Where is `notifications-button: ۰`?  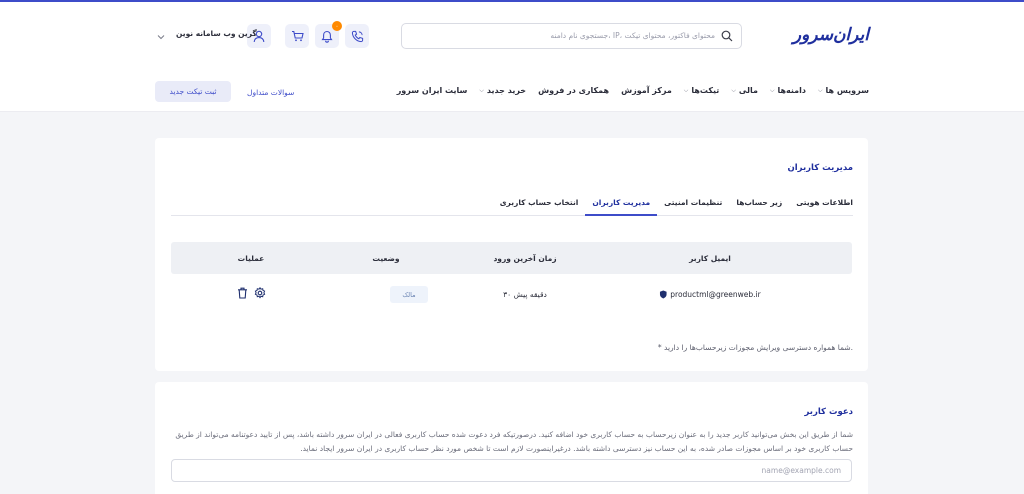 notifications-button: ۰ is located at coordinates (328, 34).